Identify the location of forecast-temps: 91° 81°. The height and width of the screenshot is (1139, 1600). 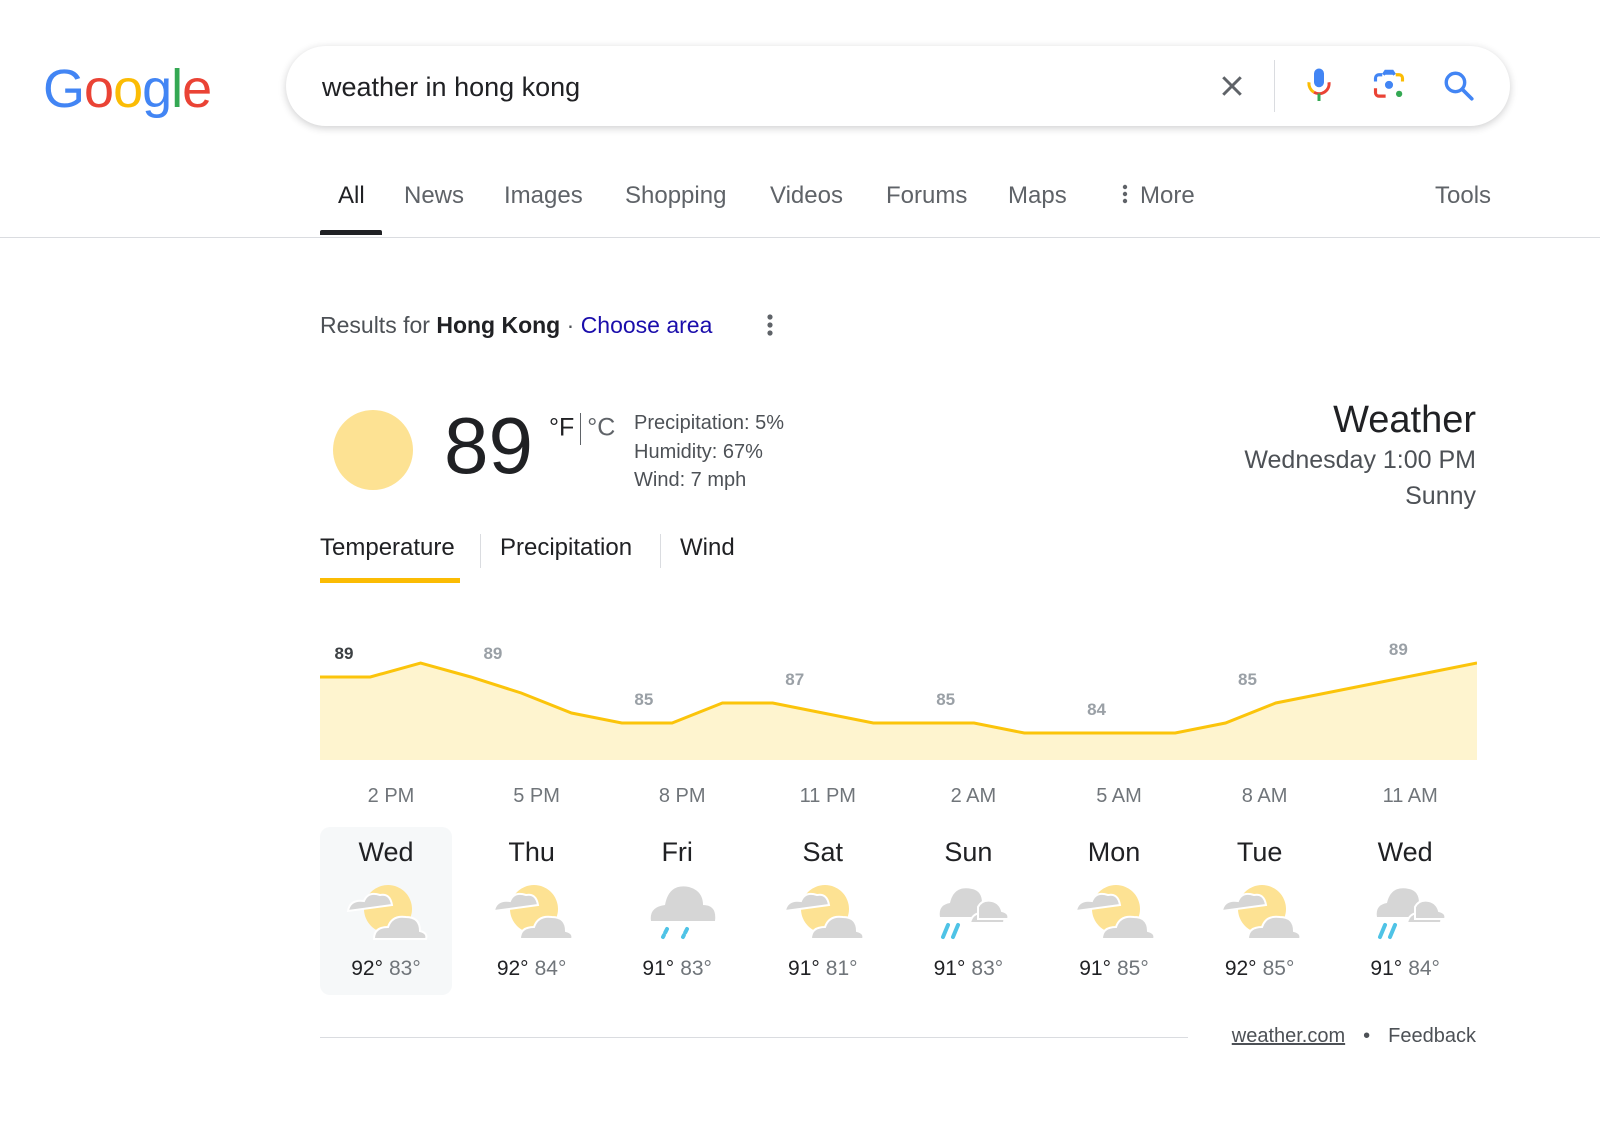
(823, 969).